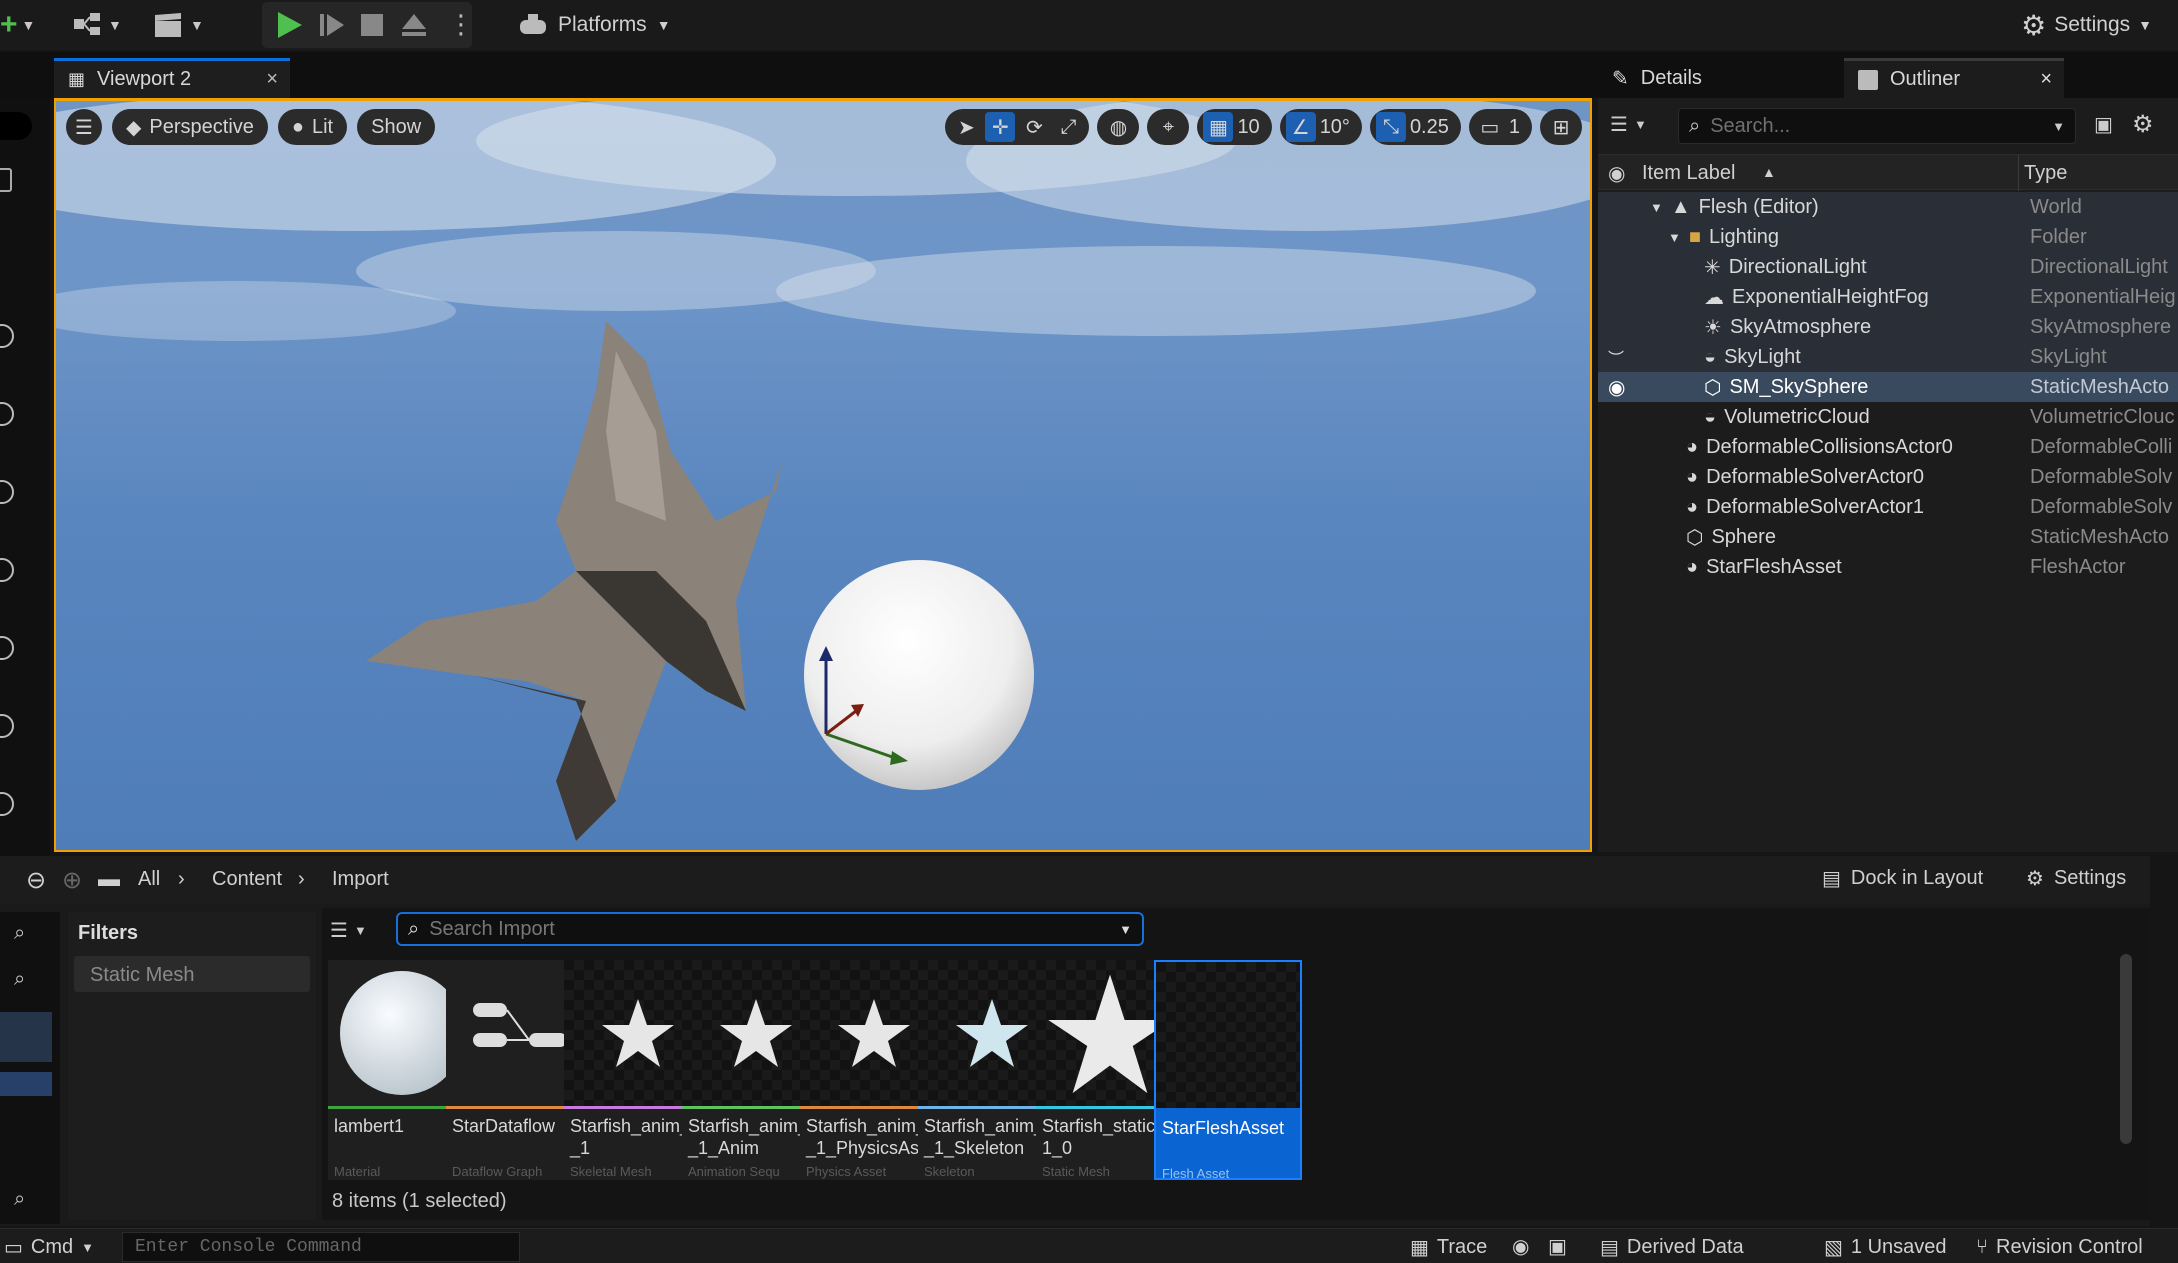  I want to click on layout-grid-icon: ⊞, so click(1561, 127).